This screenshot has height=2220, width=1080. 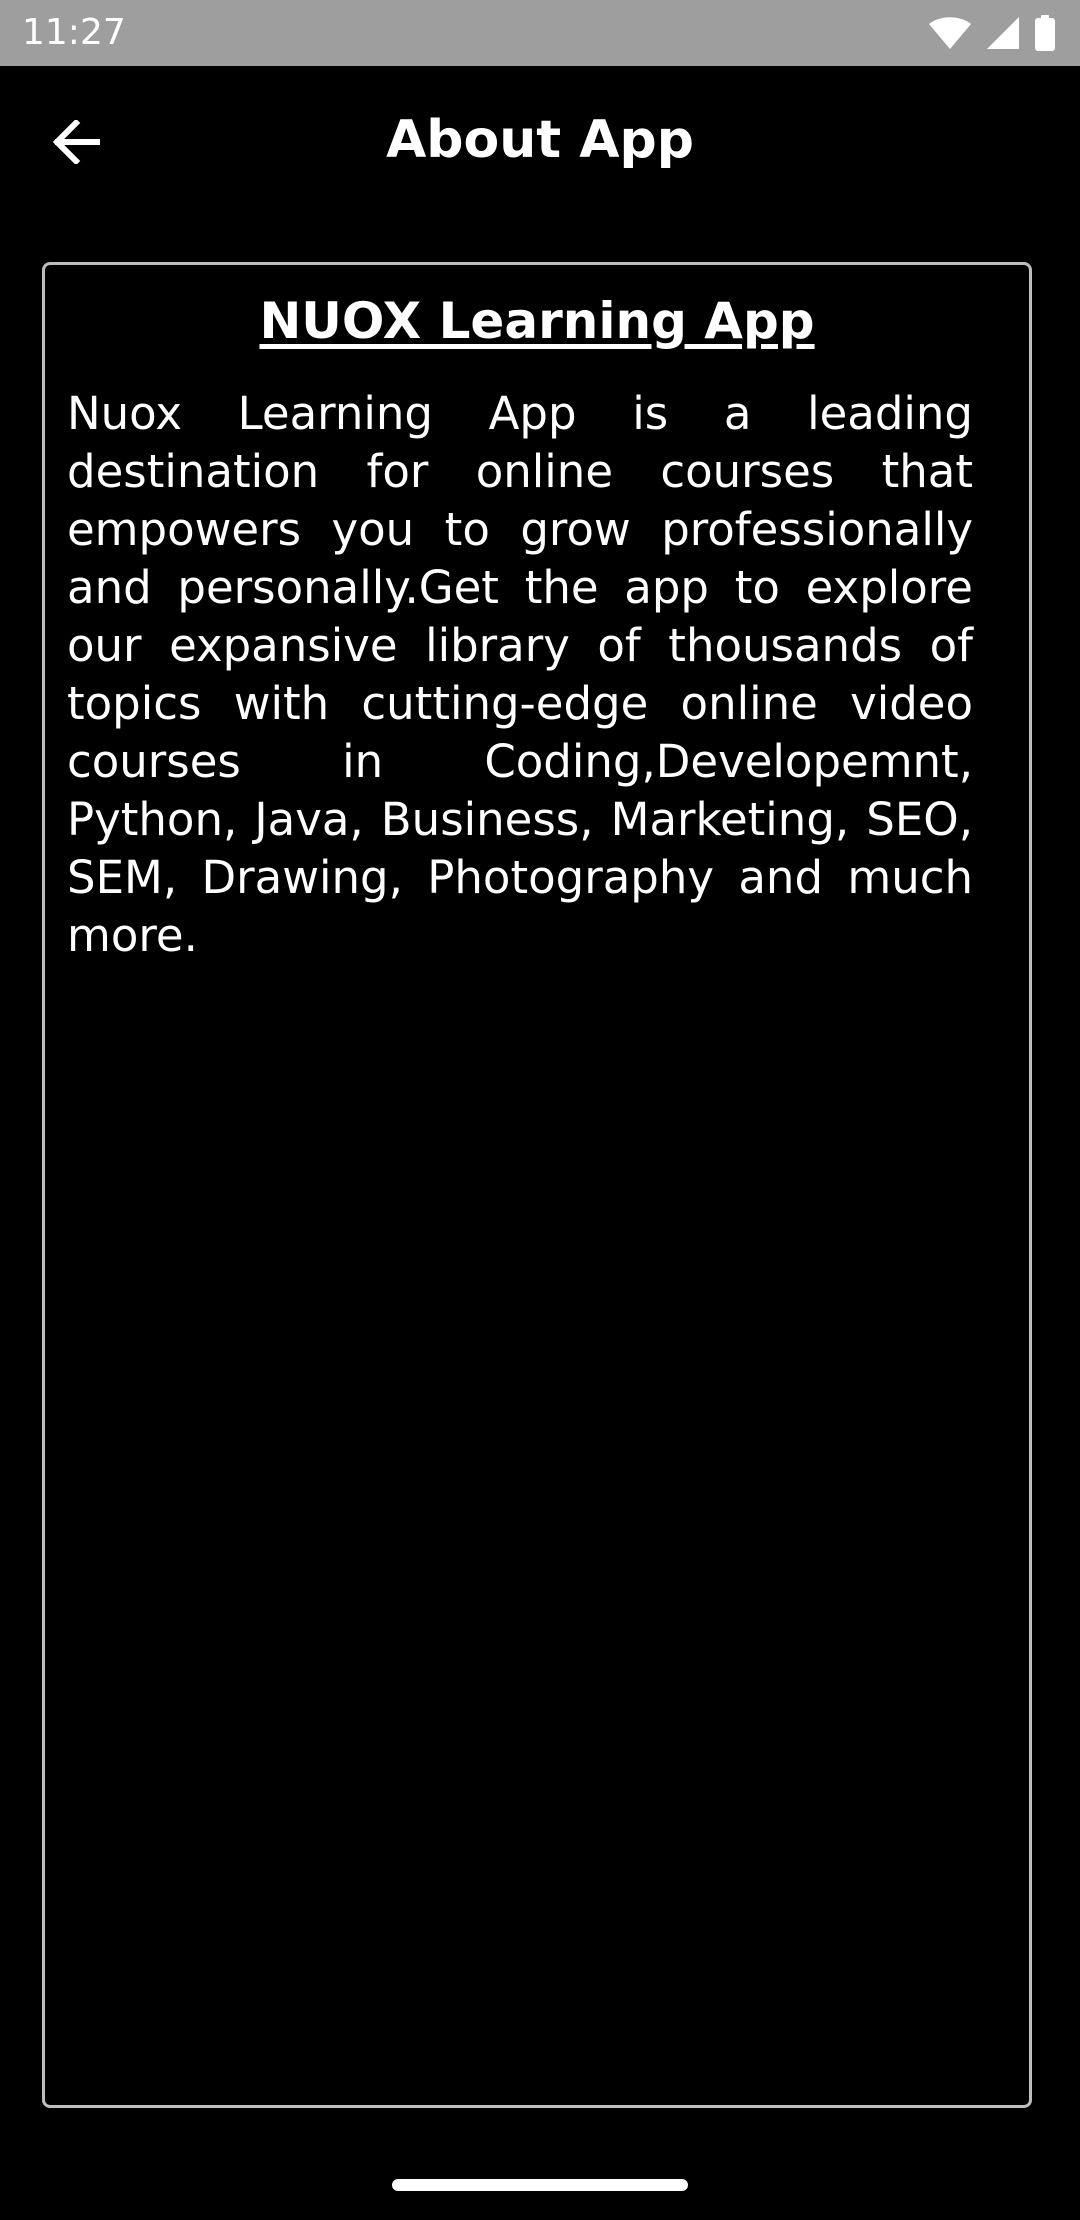 I want to click on page-title: About App, so click(x=540, y=140).